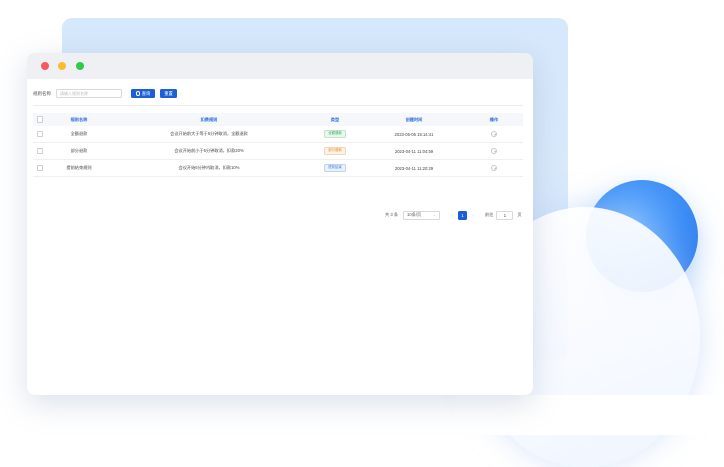  What do you see at coordinates (209, 150) in the screenshot?
I see `row-rule: 会议开始前小于5分钟取消，扣款20%` at bounding box center [209, 150].